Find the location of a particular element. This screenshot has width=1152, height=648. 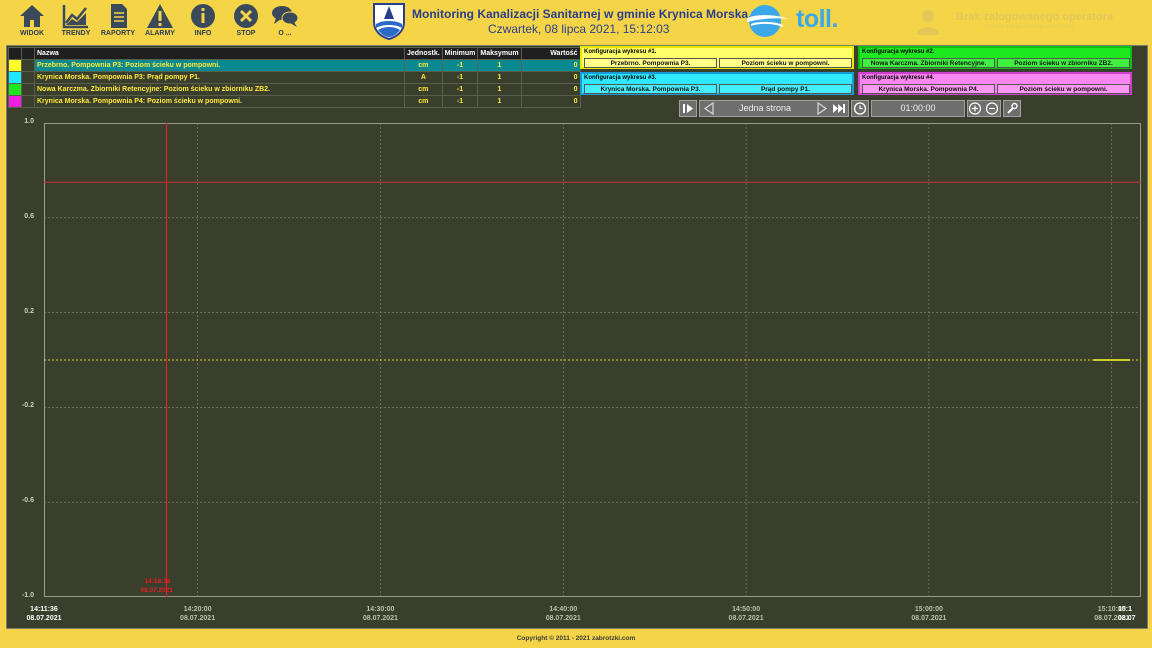

x-tick-label: 14:40:00 08.07.2021 is located at coordinates (563, 614).